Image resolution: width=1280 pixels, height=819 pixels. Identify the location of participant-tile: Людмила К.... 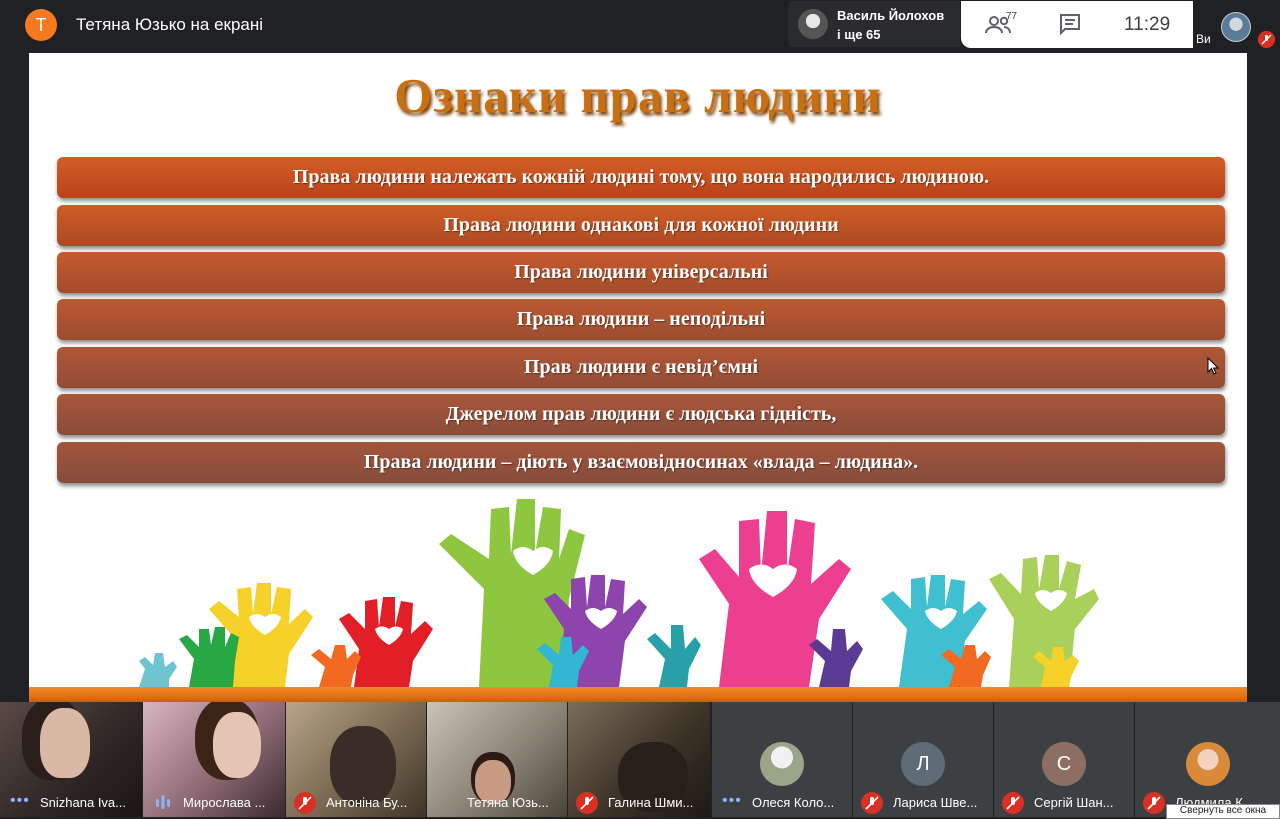
(1207, 759).